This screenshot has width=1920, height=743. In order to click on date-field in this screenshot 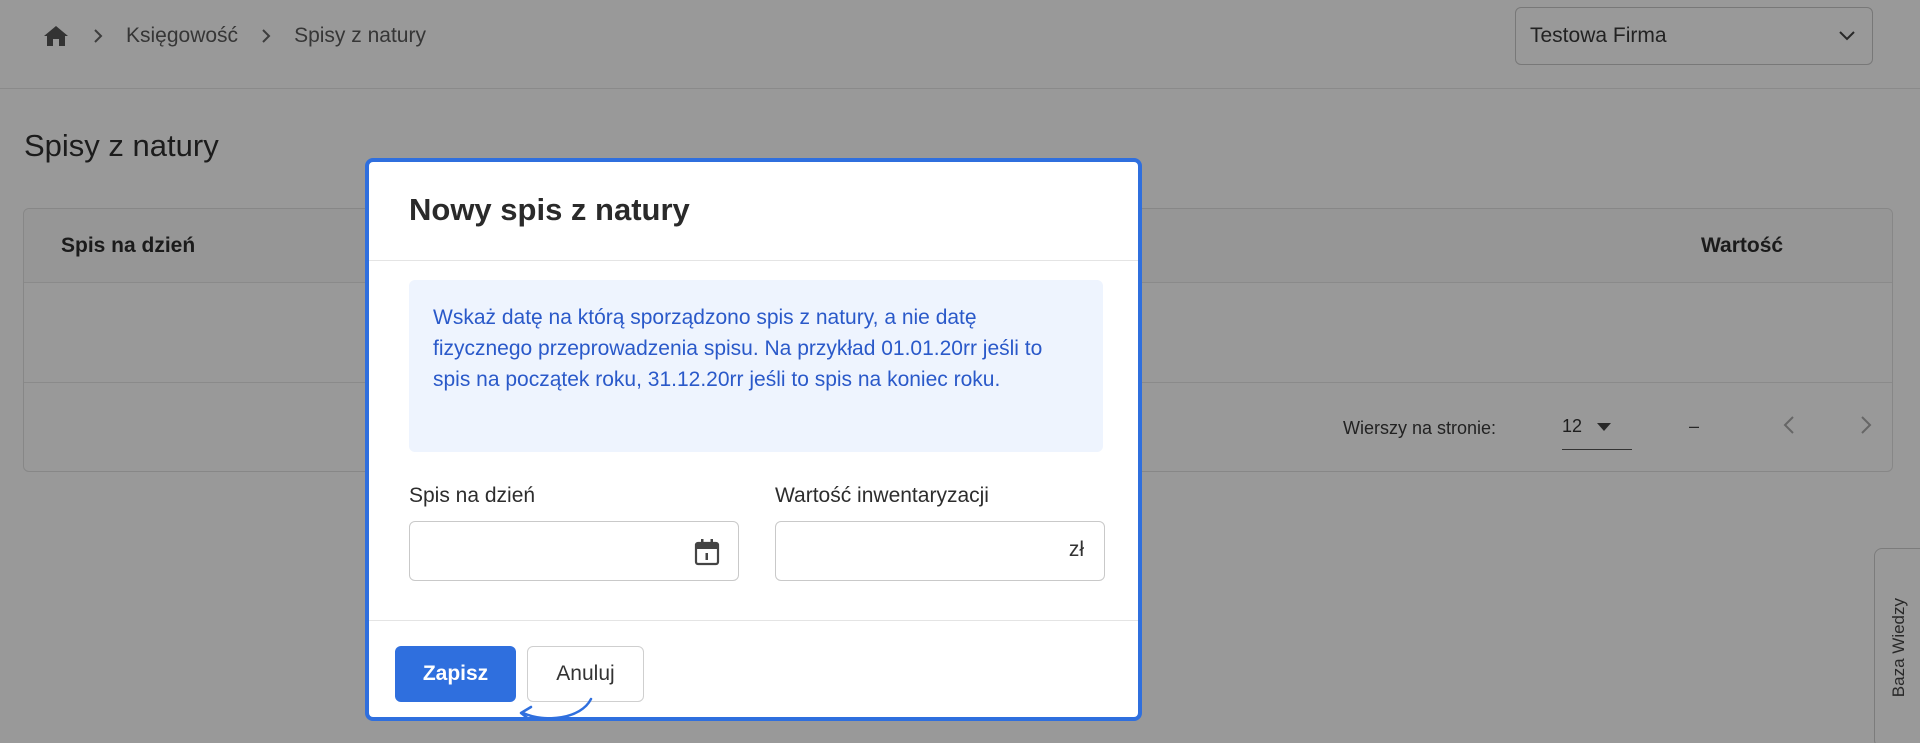, I will do `click(574, 551)`.